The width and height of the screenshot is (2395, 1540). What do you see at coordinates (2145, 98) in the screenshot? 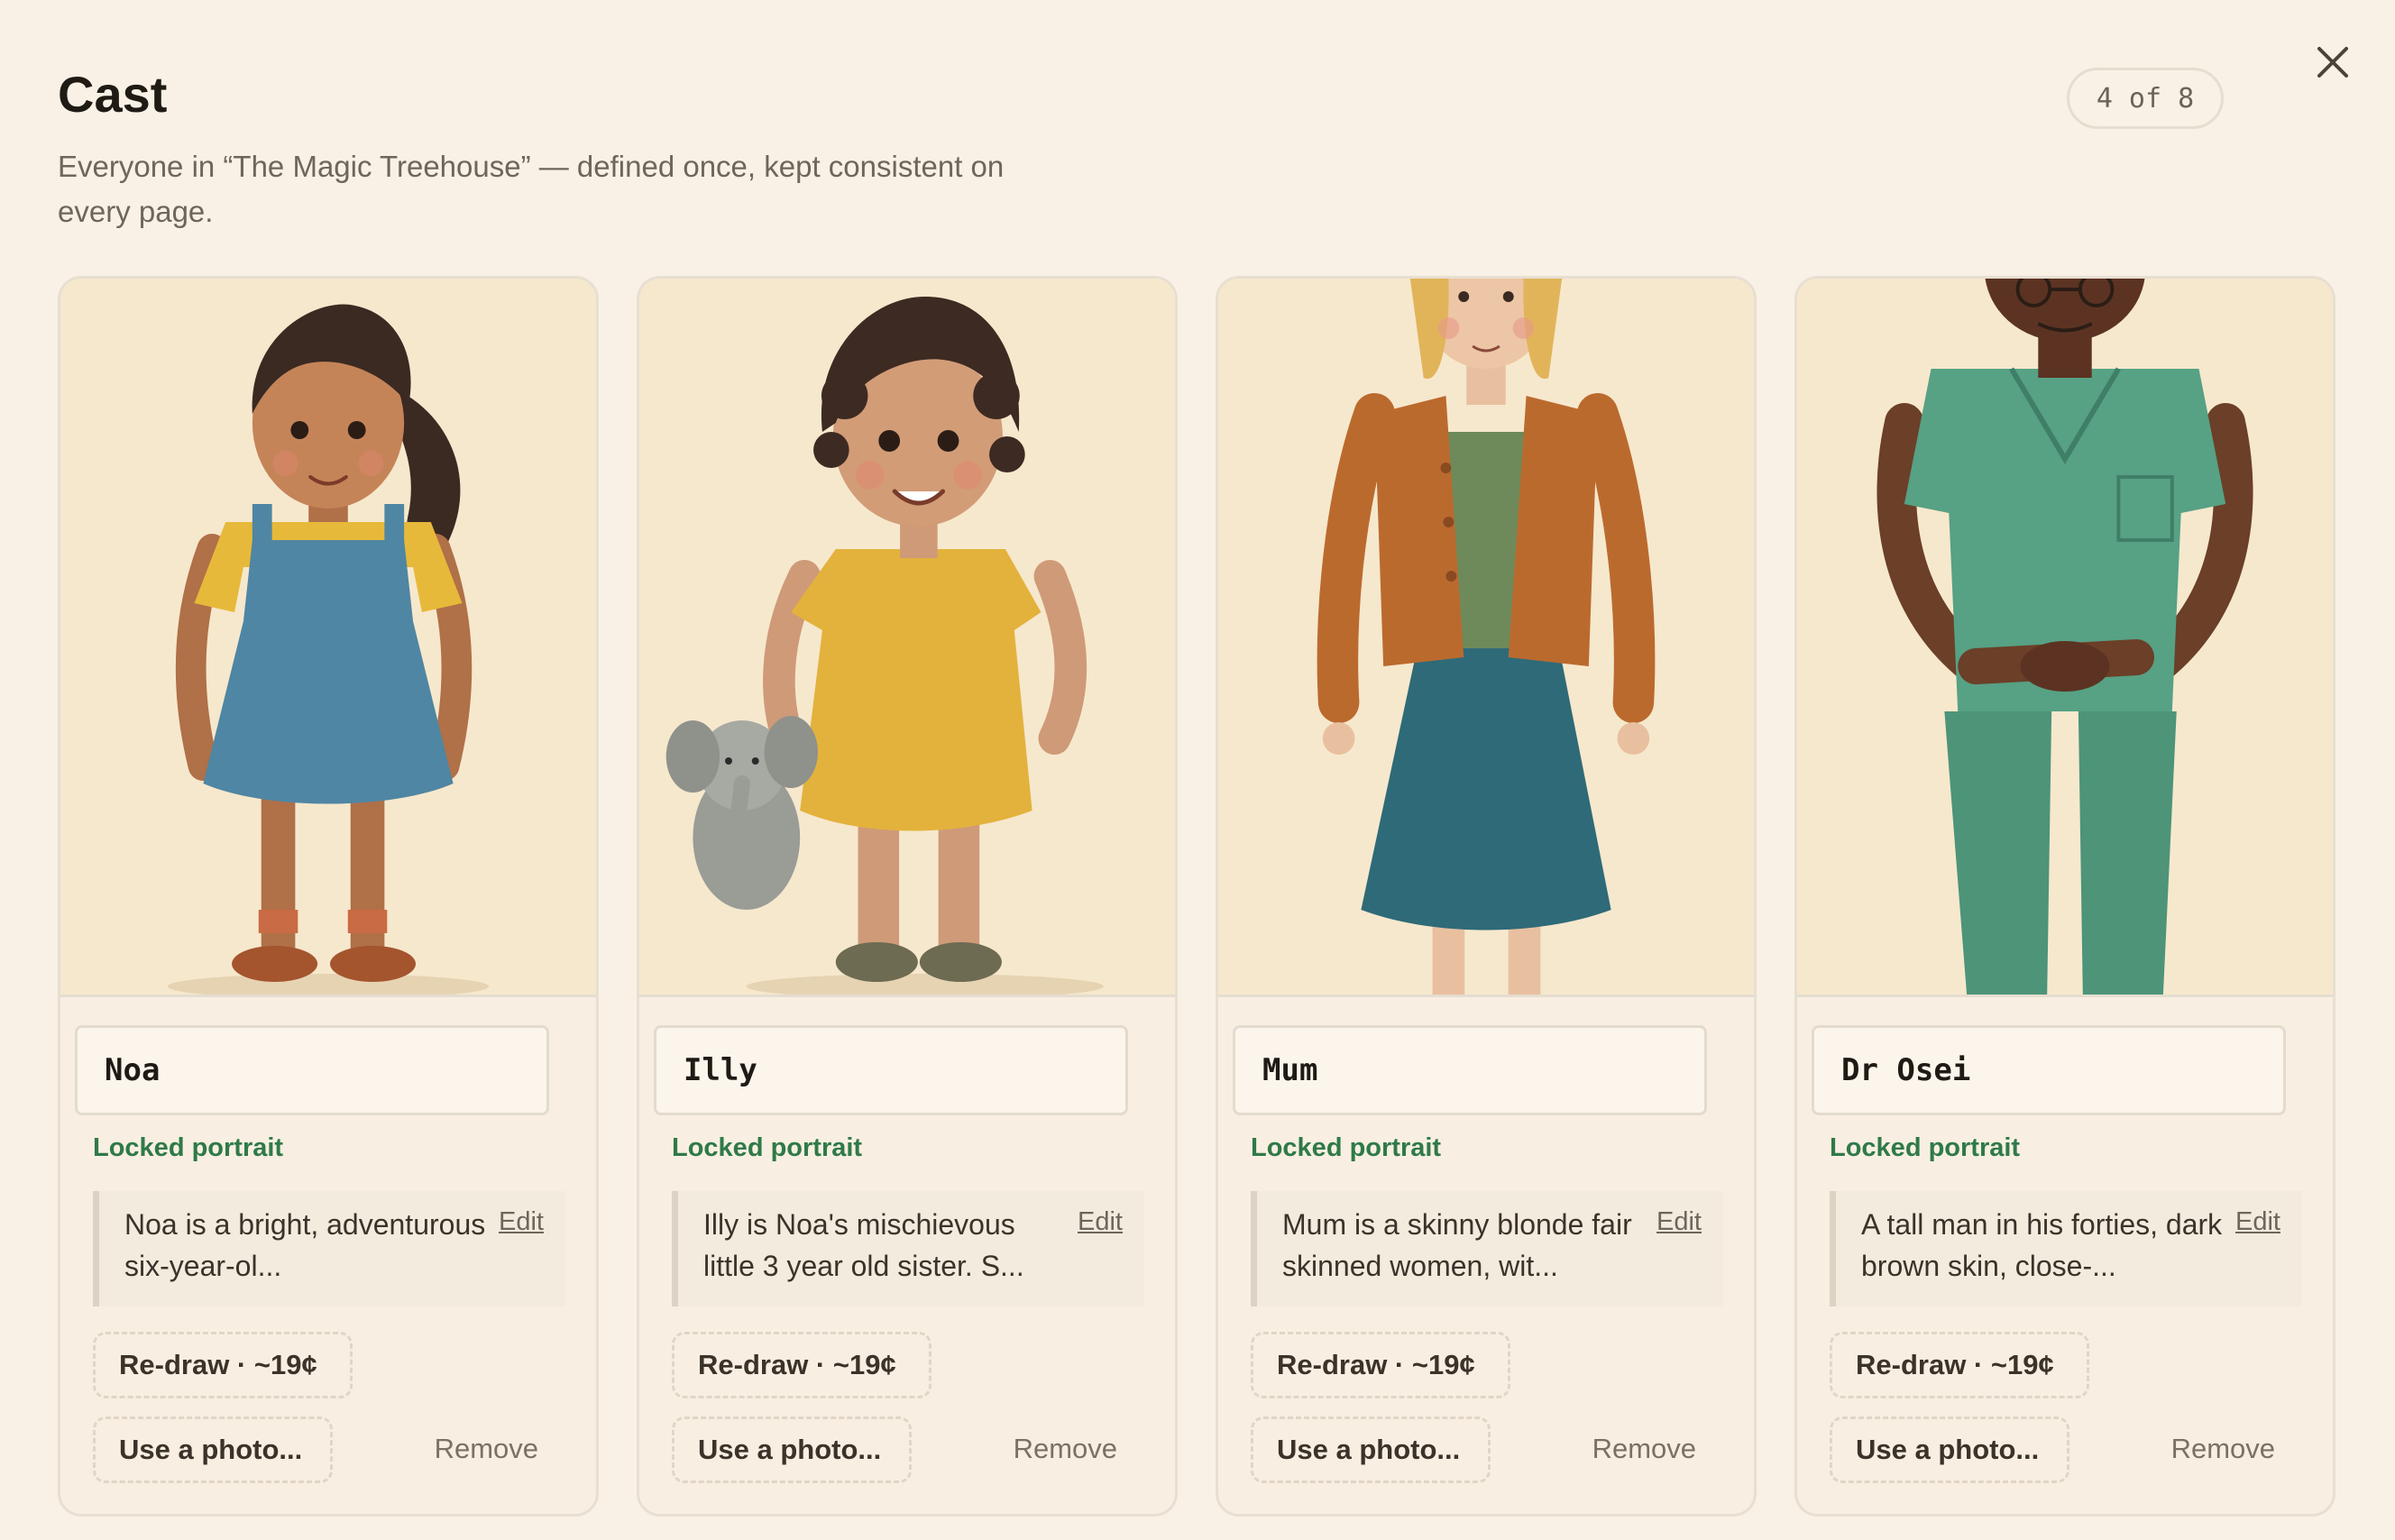
I see `cast-counter-badge: 4 of 8` at bounding box center [2145, 98].